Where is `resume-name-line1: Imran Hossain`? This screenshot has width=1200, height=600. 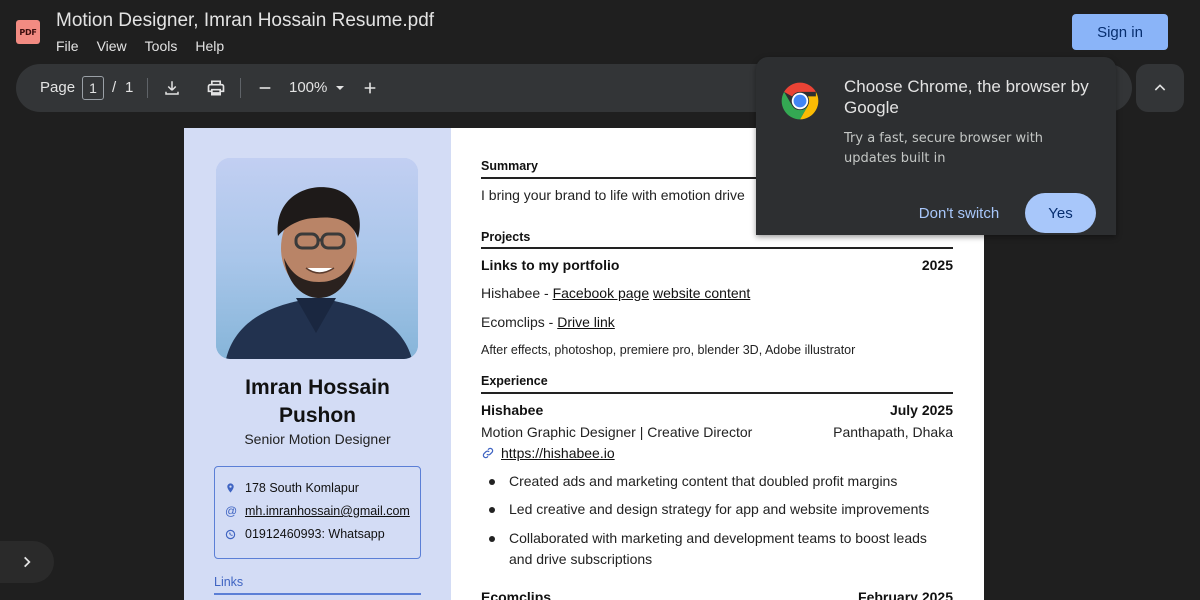 resume-name-line1: Imran Hossain is located at coordinates (317, 387).